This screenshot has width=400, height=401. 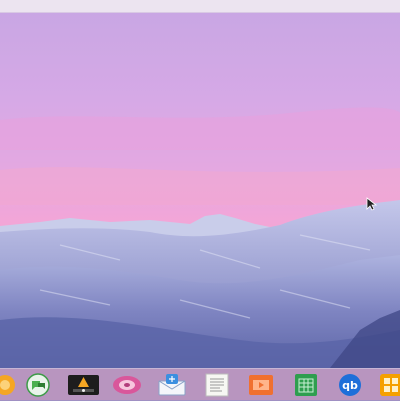 What do you see at coordinates (200, 384) in the screenshot?
I see `dock: qb` at bounding box center [200, 384].